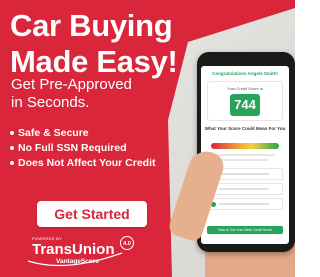  What do you see at coordinates (73, 249) in the screenshot?
I see `brand-name: TransUnion` at bounding box center [73, 249].